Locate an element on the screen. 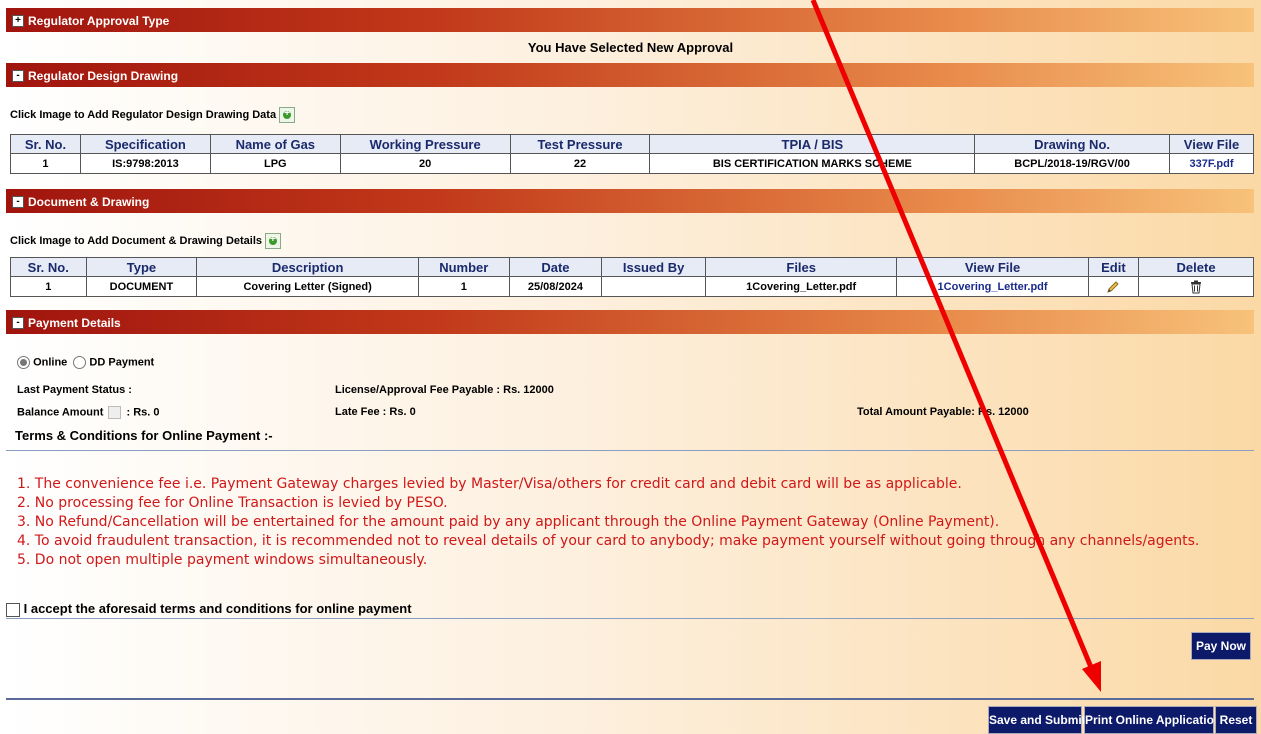 This screenshot has width=1261, height=734. cell-issued-by is located at coordinates (653, 286).